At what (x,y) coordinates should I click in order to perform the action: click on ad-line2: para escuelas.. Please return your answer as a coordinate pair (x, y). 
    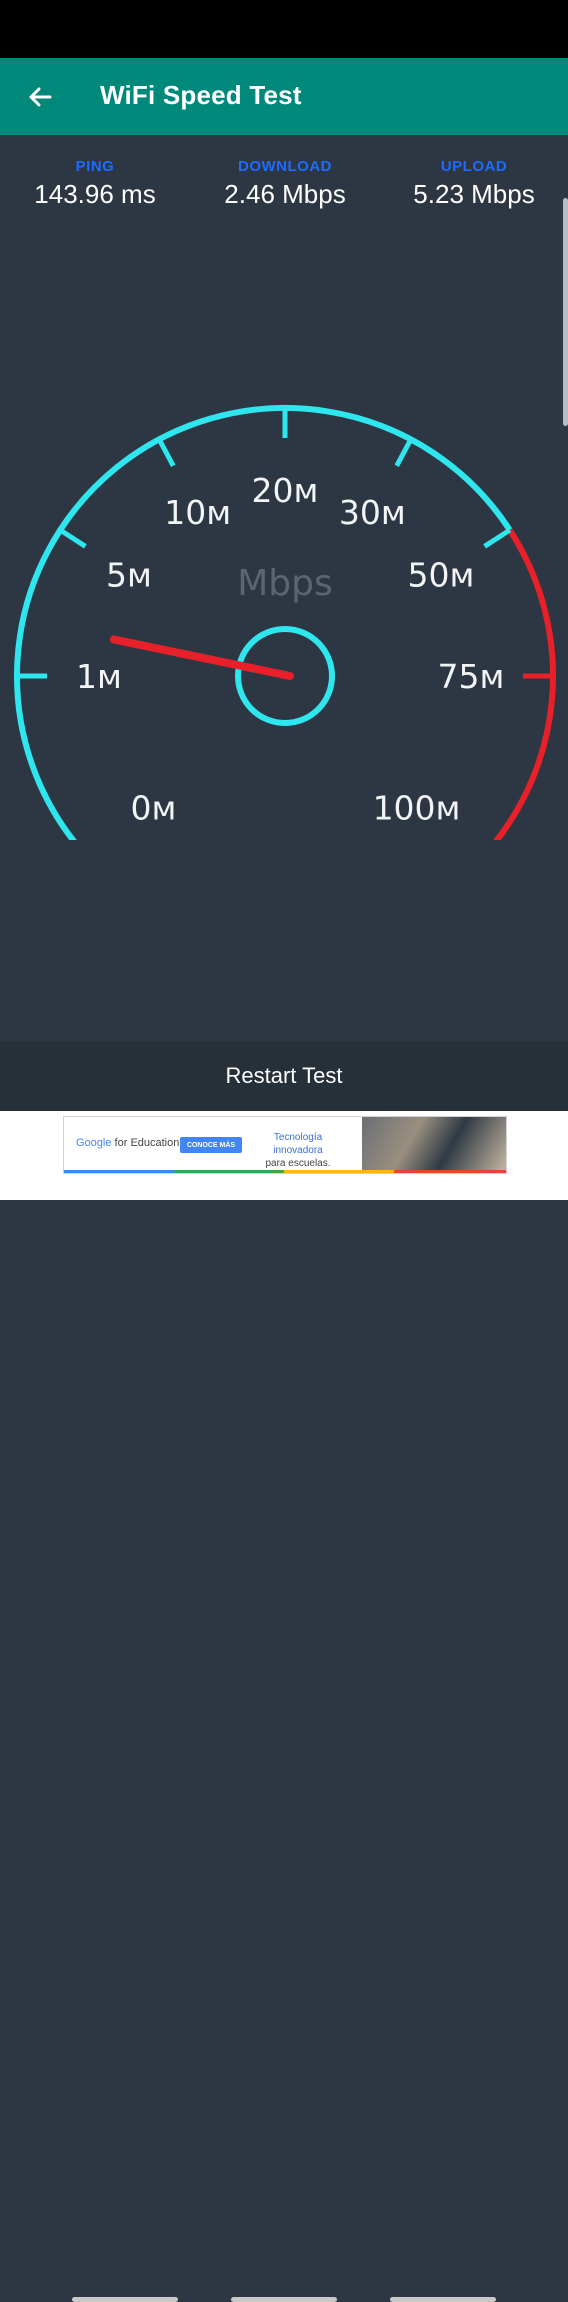
    Looking at the image, I should click on (298, 1163).